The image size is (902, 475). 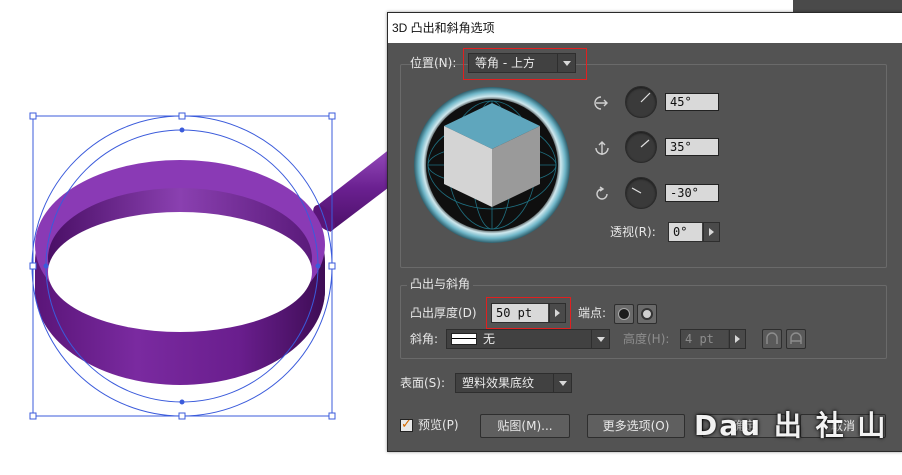 I want to click on handle-tm, so click(x=182, y=116).